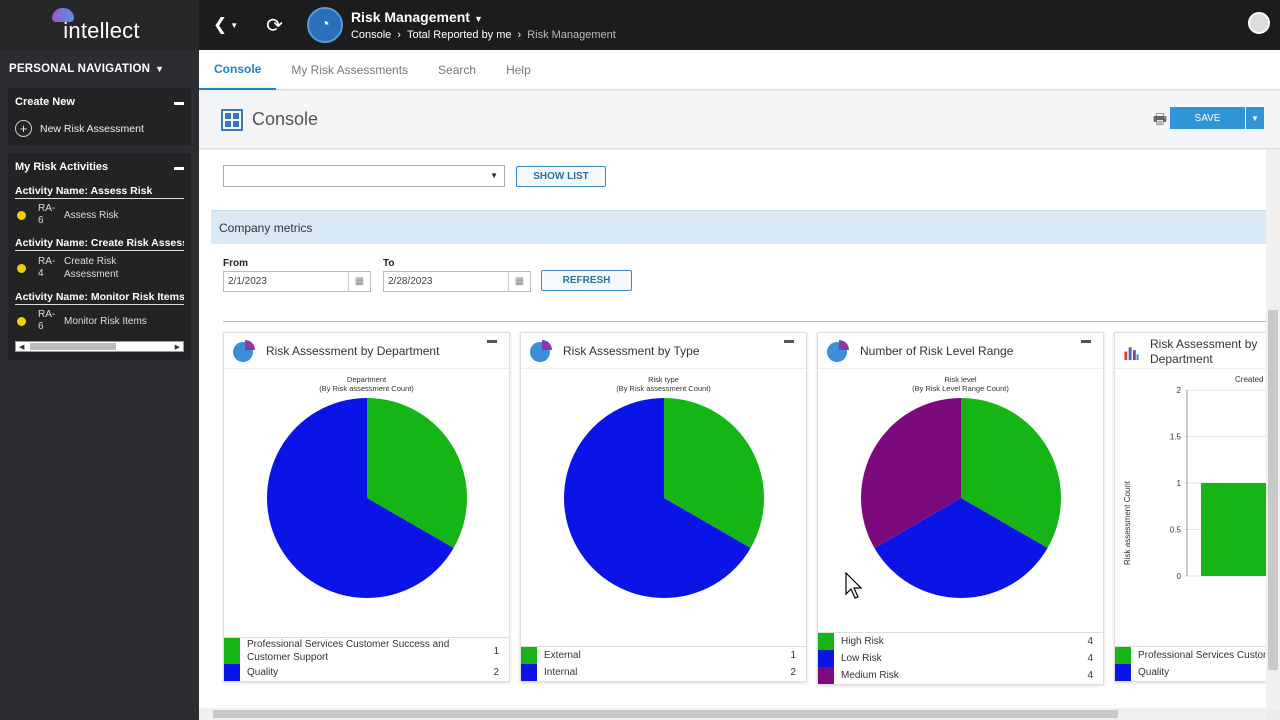 Image resolution: width=1280 pixels, height=720 pixels. What do you see at coordinates (960, 658) in the screenshot?
I see `legend-item: Low Risk 4` at bounding box center [960, 658].